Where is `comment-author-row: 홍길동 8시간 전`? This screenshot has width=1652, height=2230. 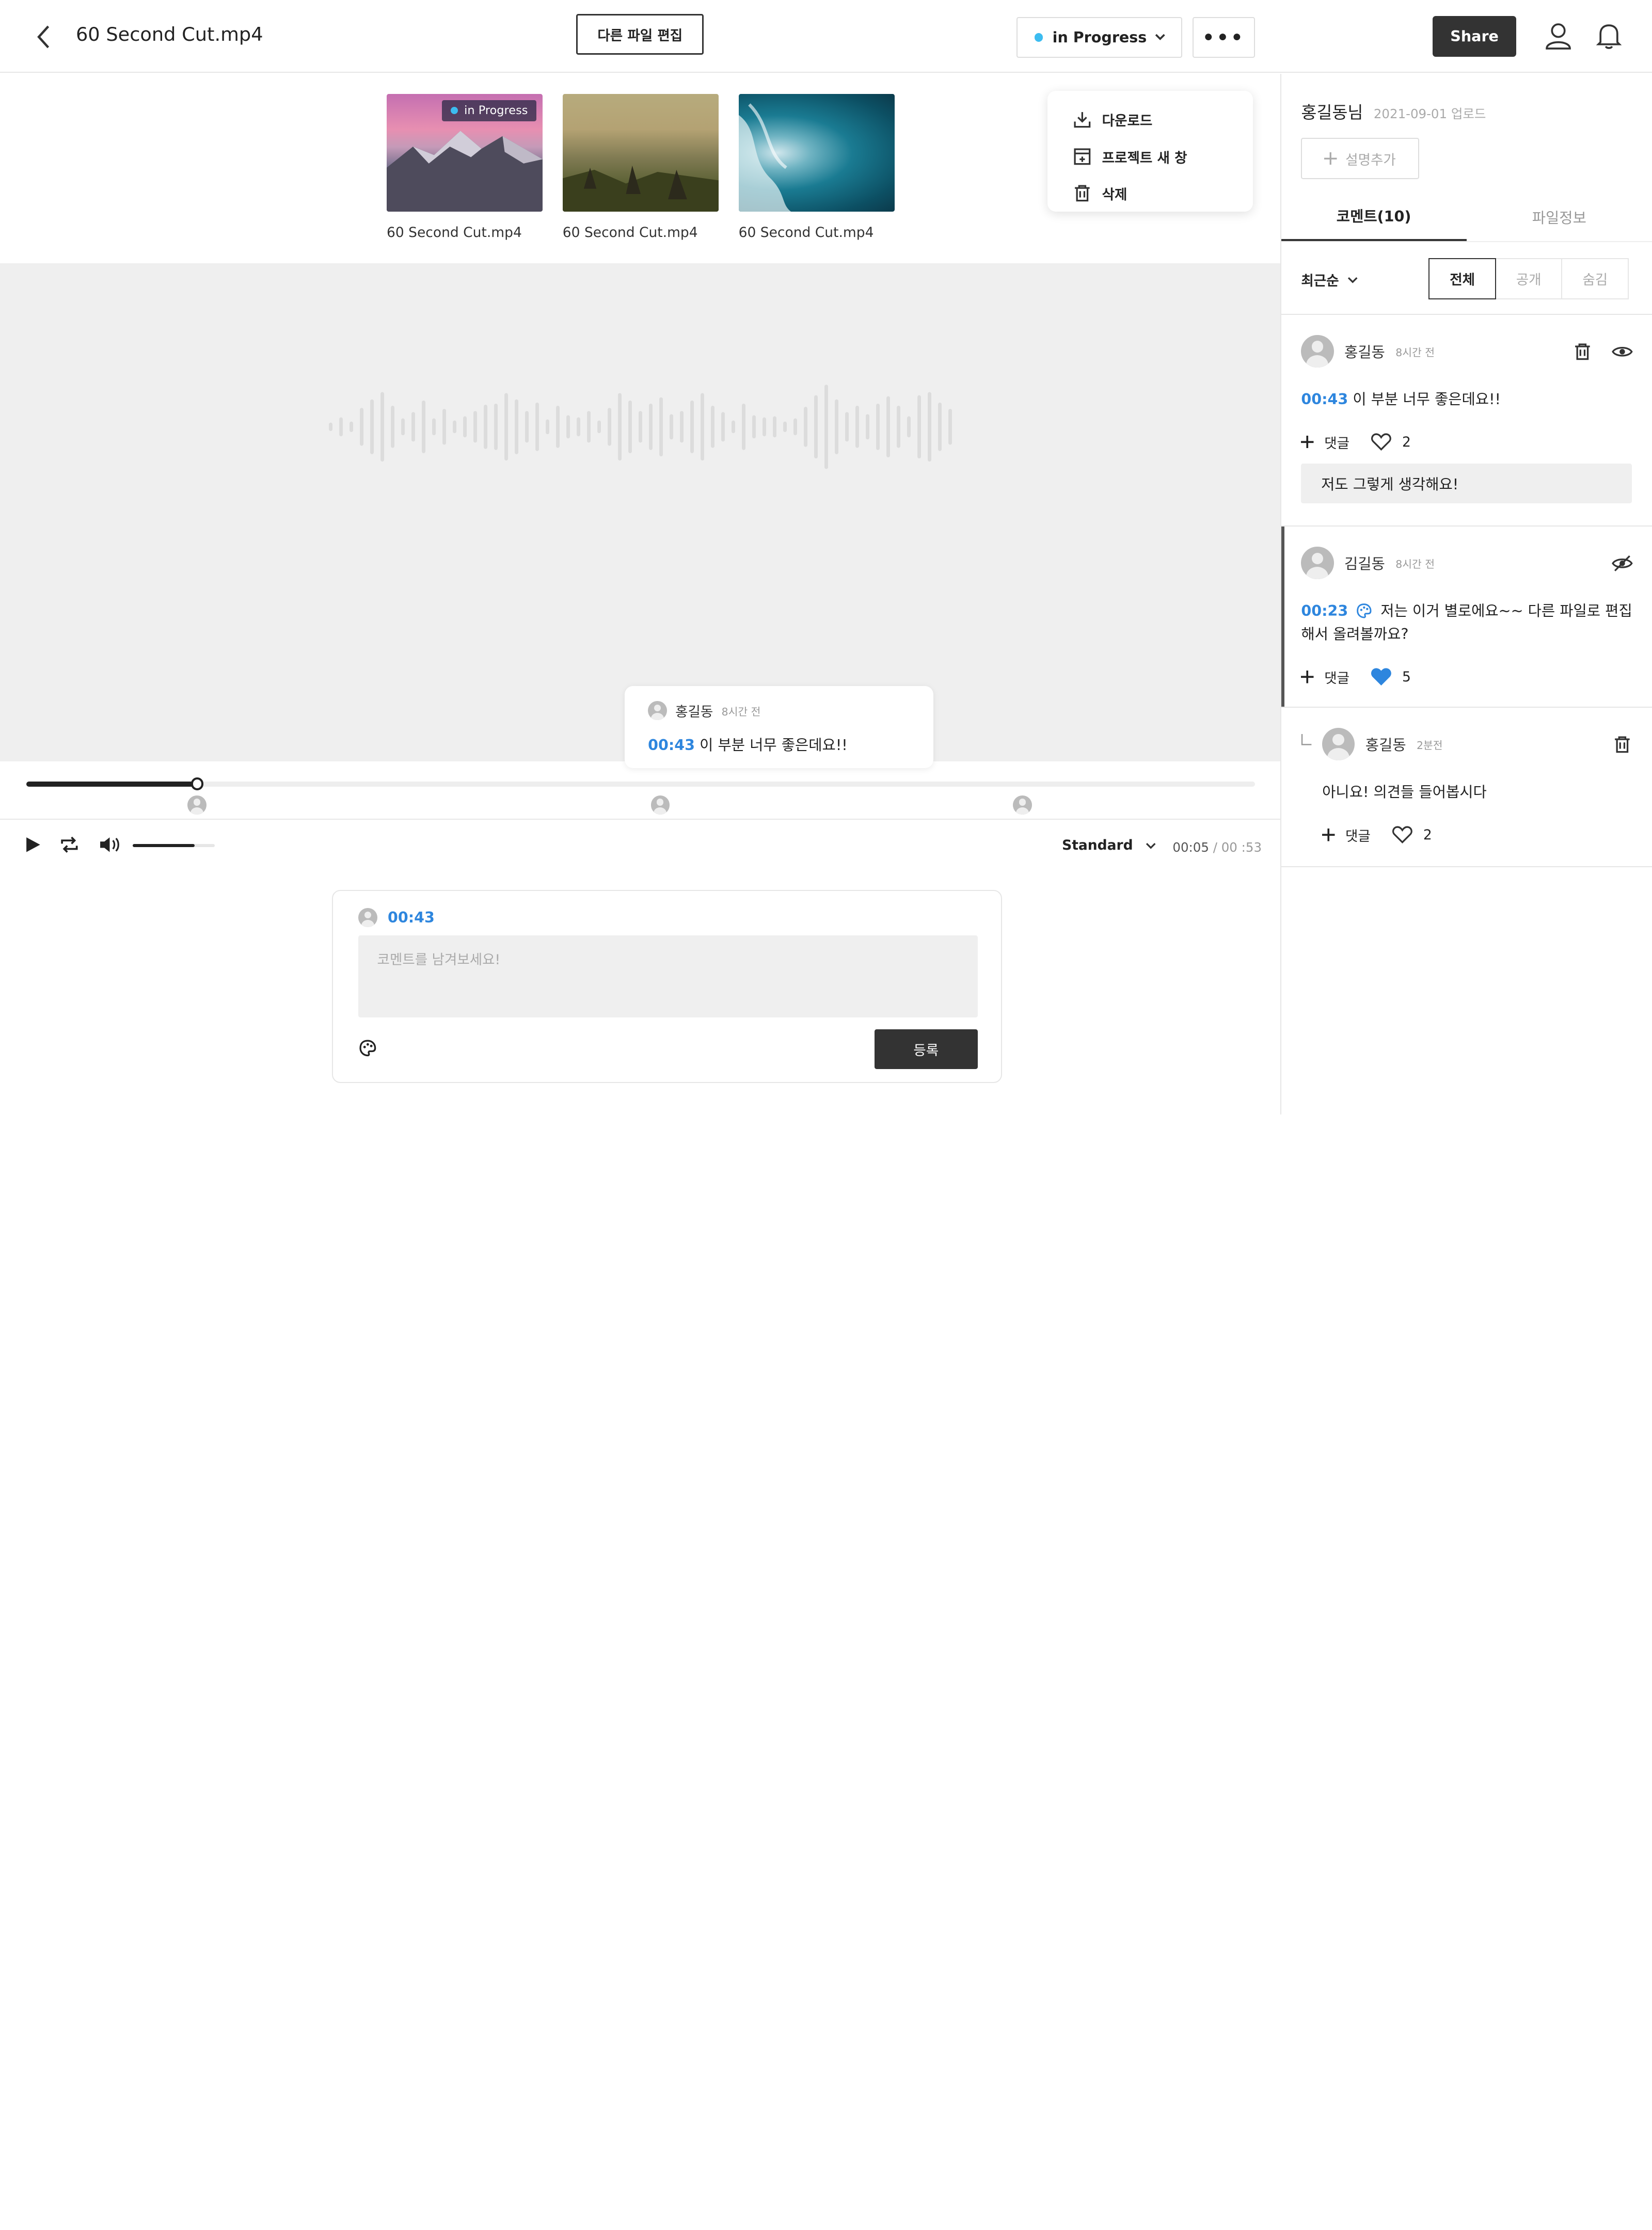 comment-author-row: 홍길동 8시간 전 is located at coordinates (779, 711).